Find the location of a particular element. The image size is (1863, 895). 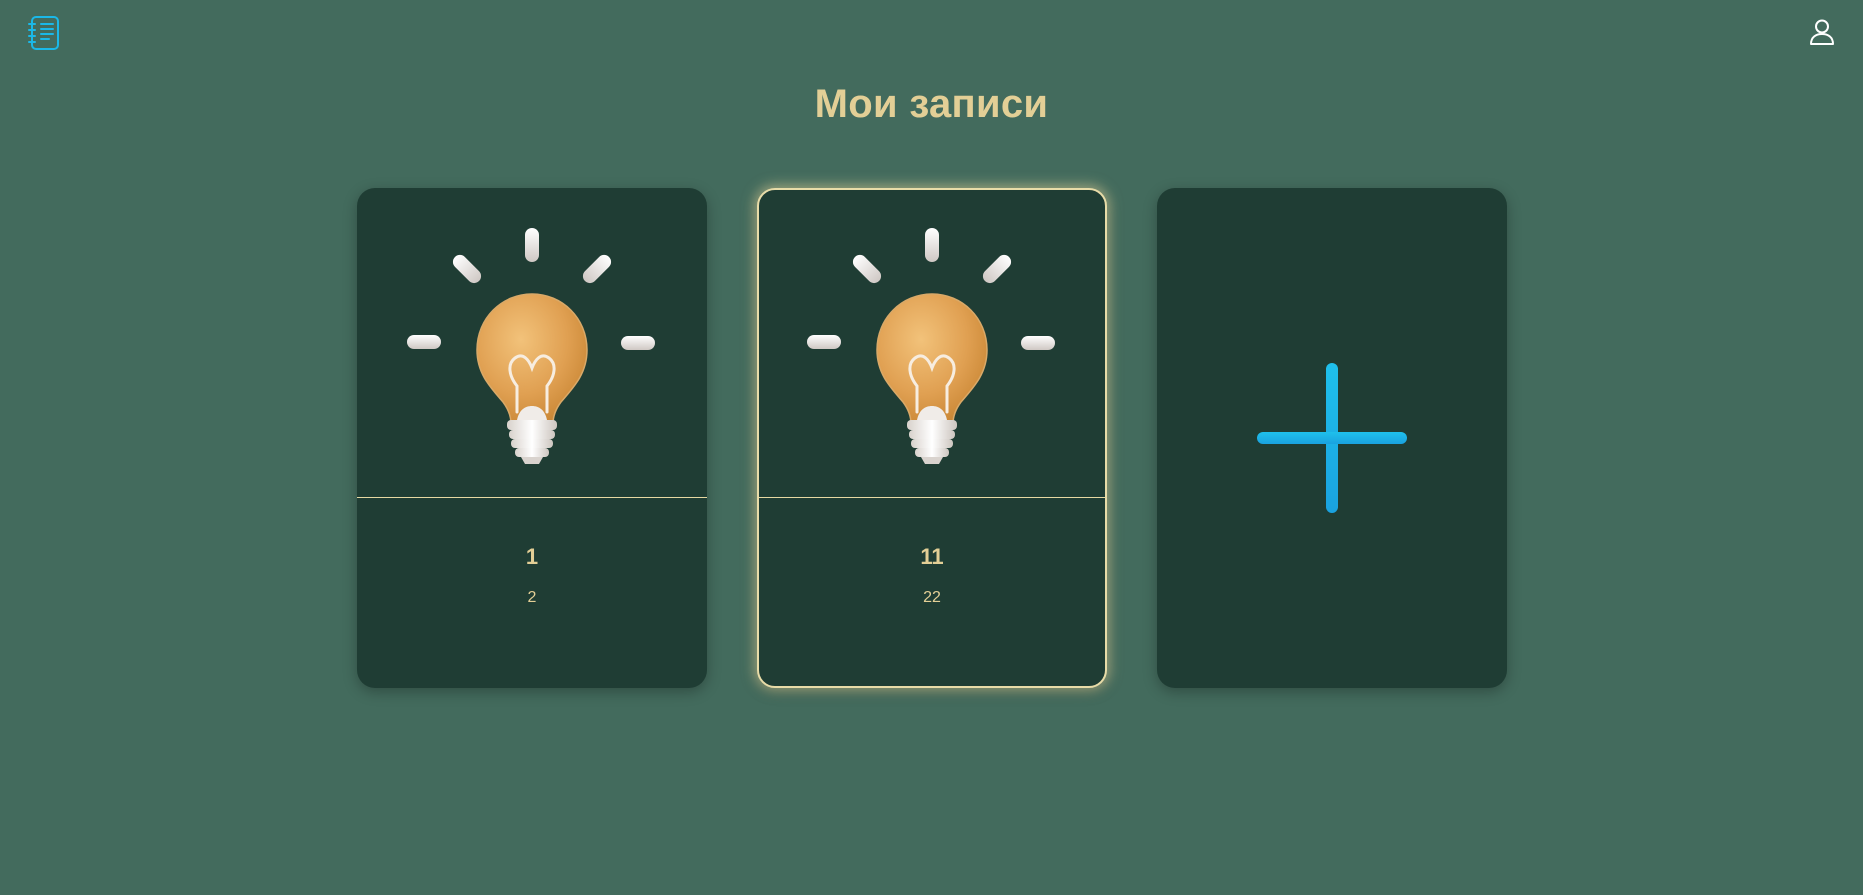

note-subtitle: 2 is located at coordinates (532, 597).